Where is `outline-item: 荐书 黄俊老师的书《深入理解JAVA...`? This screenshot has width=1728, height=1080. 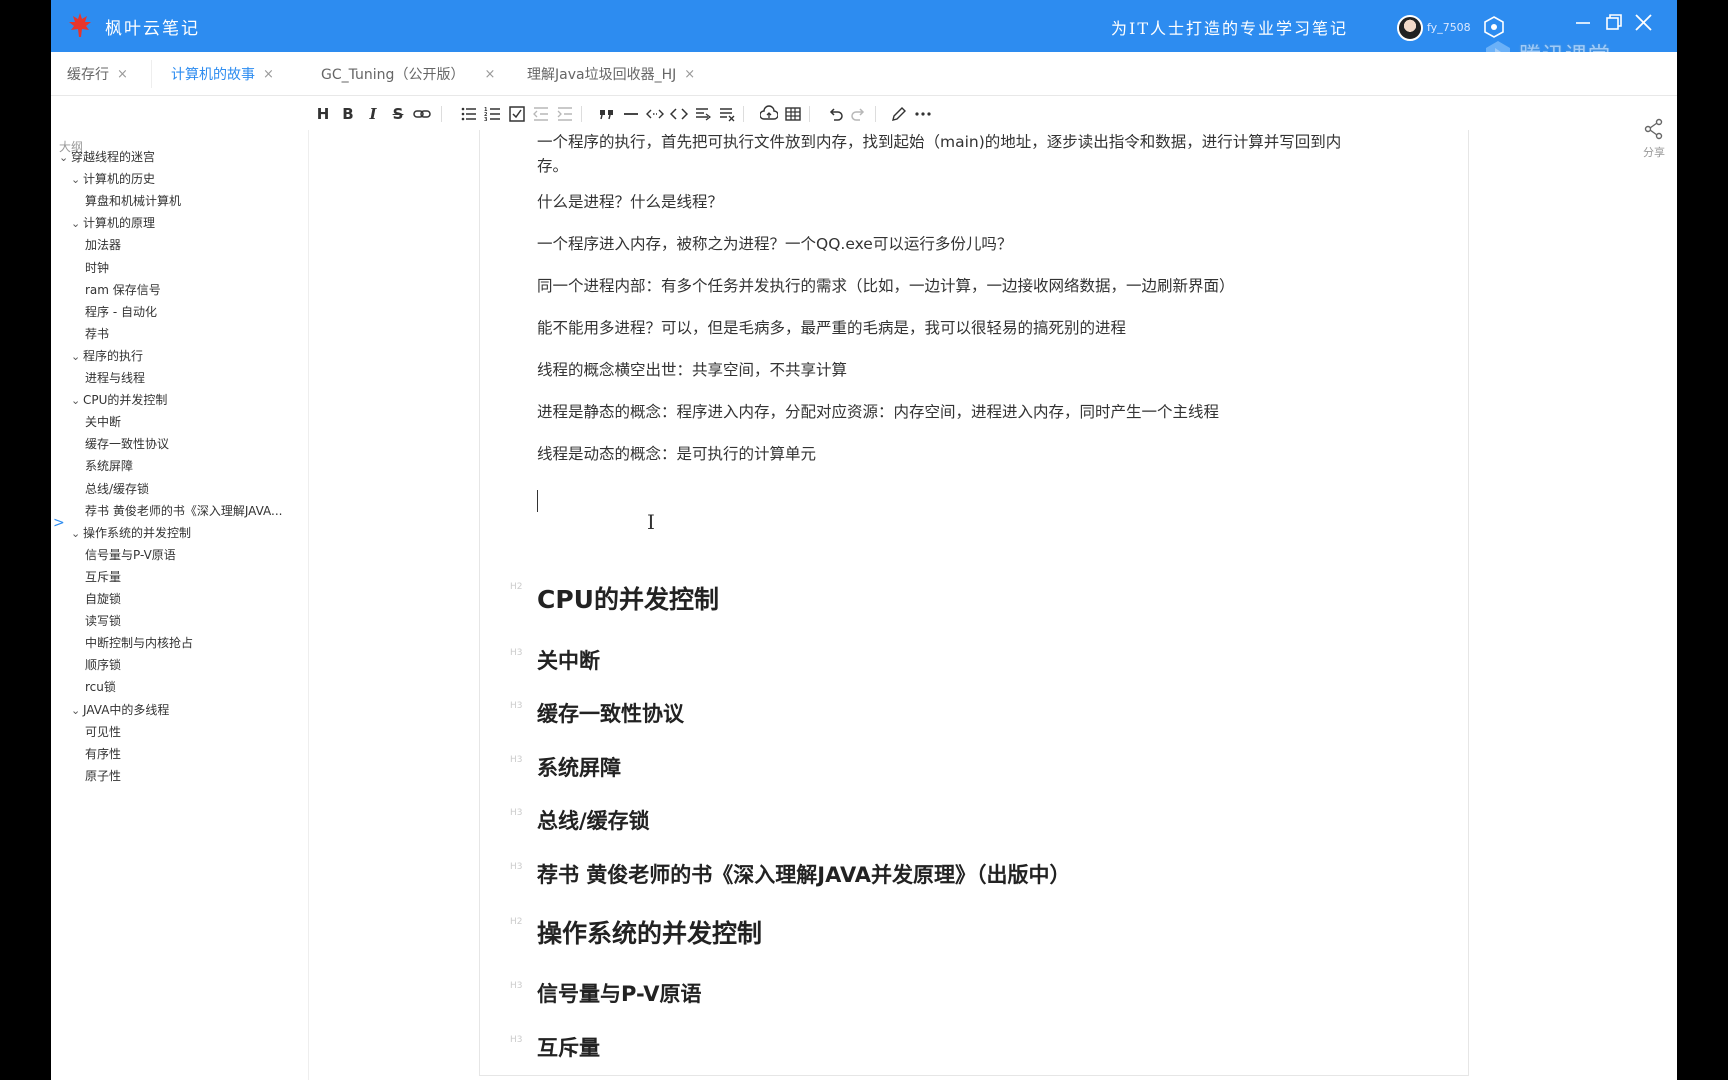 outline-item: 荐书 黄俊老师的书《深入理解JAVA... is located at coordinates (183, 510).